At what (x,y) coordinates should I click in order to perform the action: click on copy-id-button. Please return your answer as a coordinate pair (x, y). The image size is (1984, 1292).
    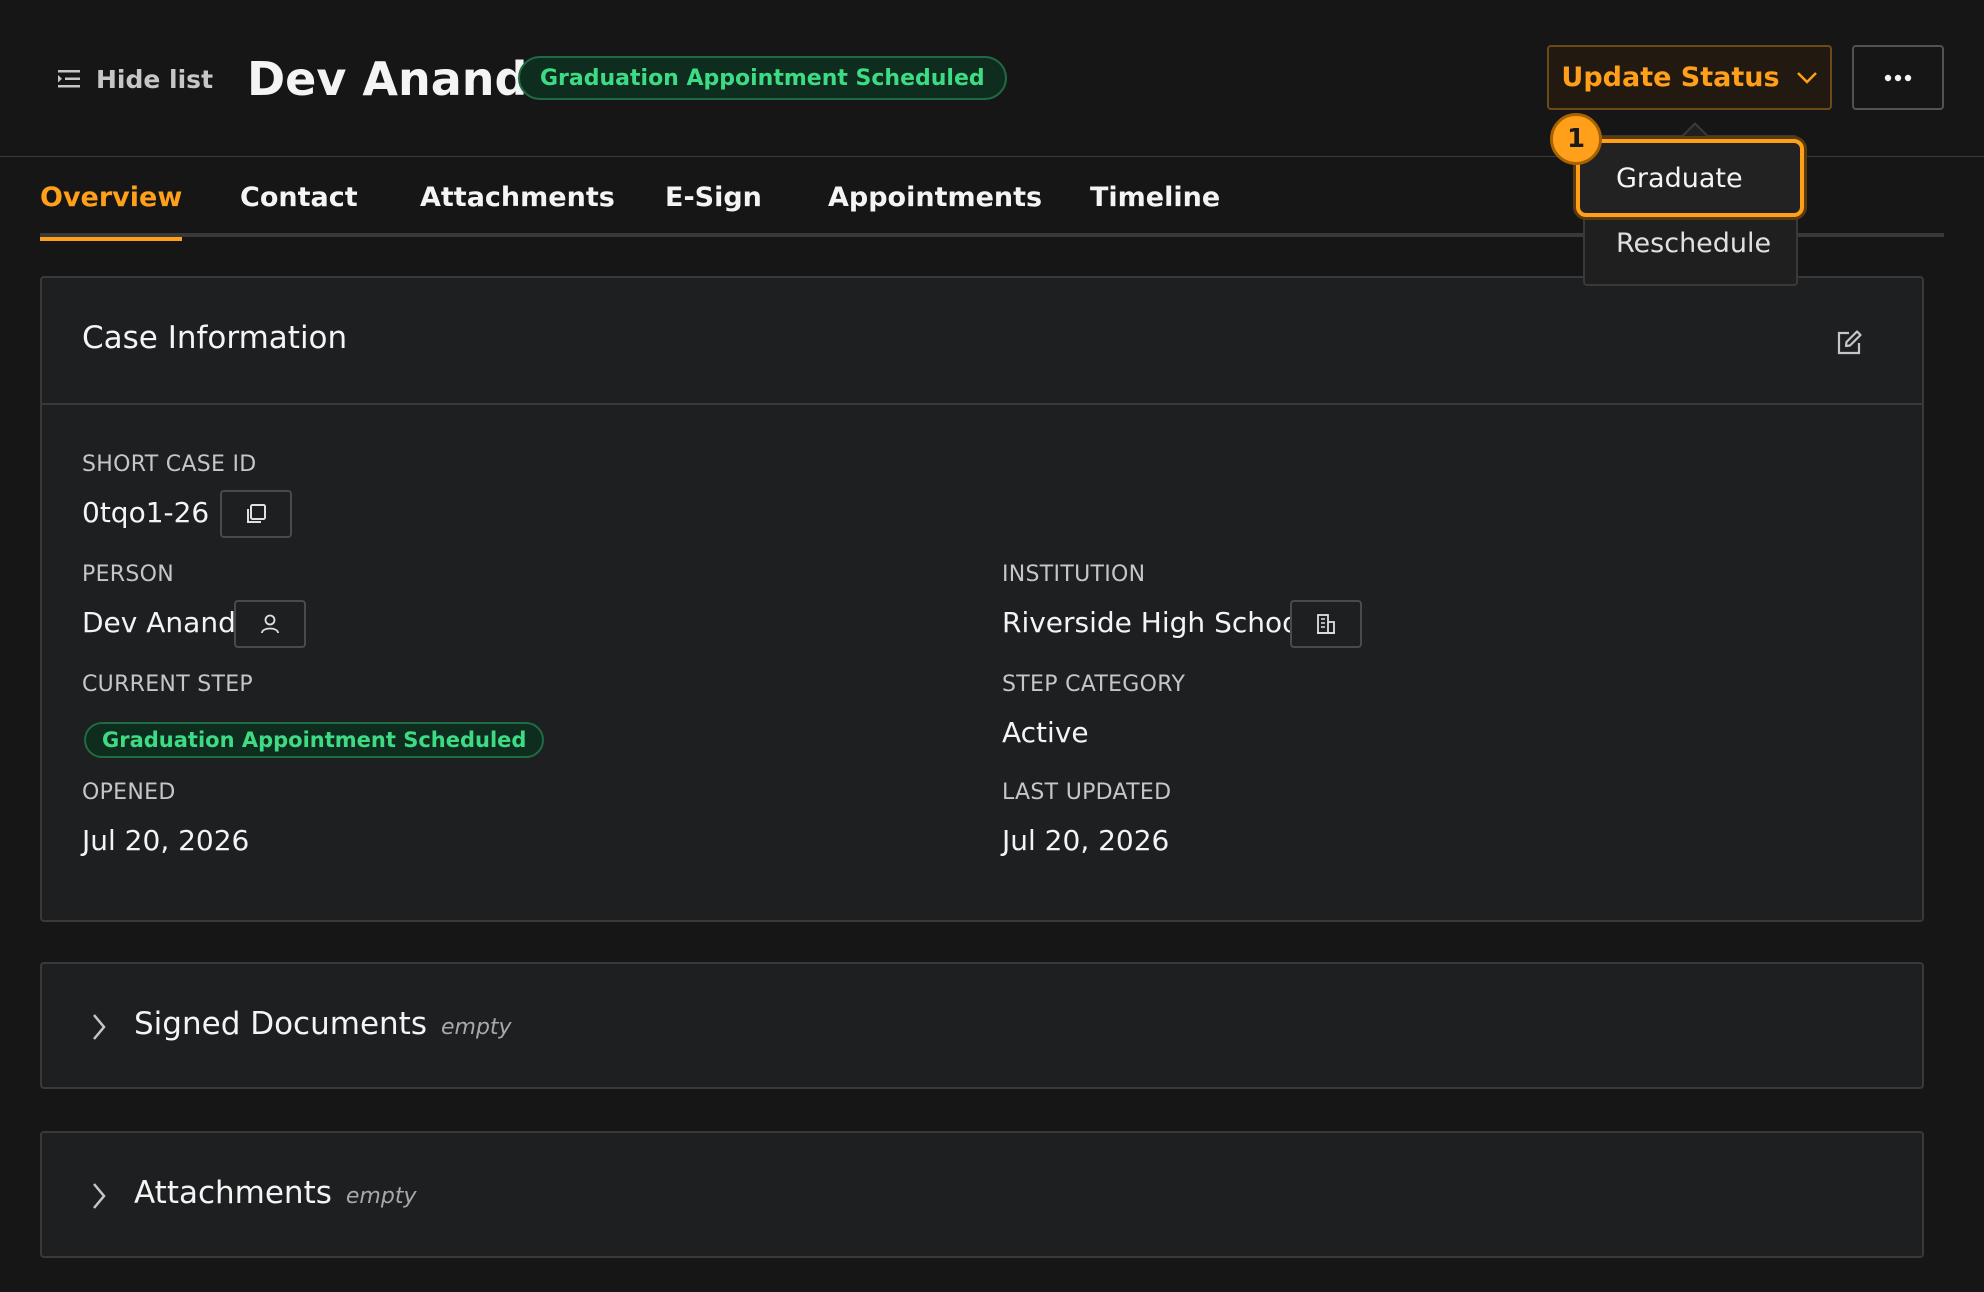
    Looking at the image, I should click on (256, 514).